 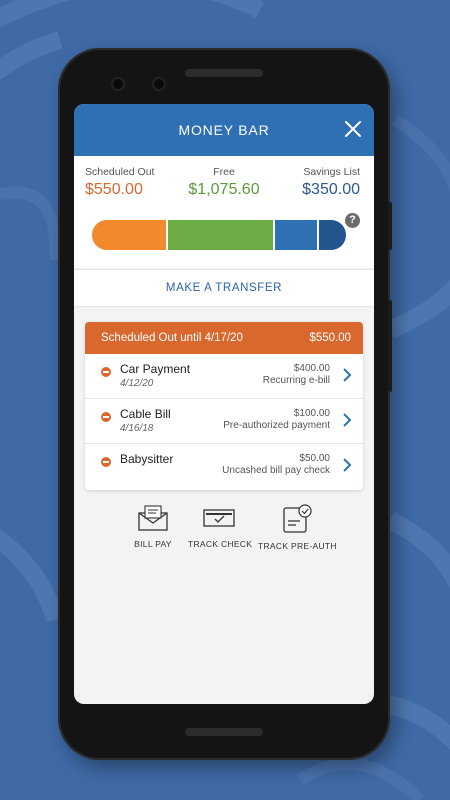 I want to click on bottom-speaker, so click(x=224, y=732).